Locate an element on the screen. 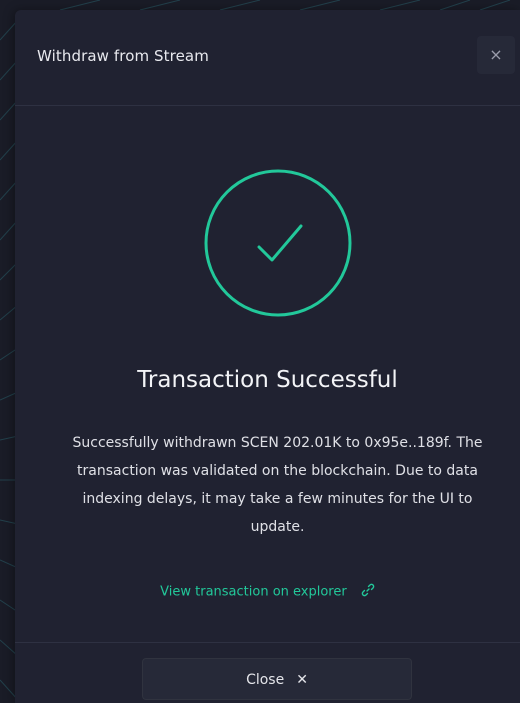  close-icon: ✕ is located at coordinates (302, 680).